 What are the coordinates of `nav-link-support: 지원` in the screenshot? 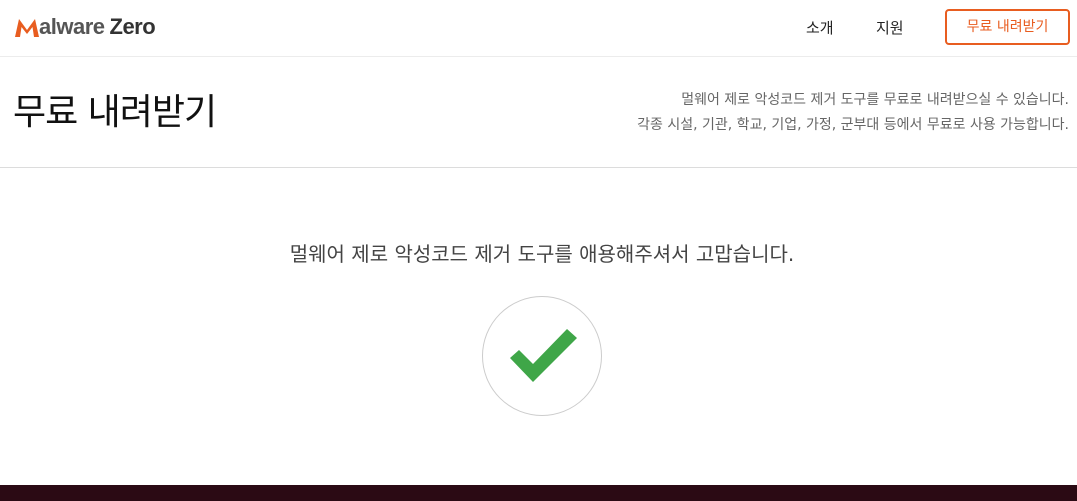 It's located at (890, 27).